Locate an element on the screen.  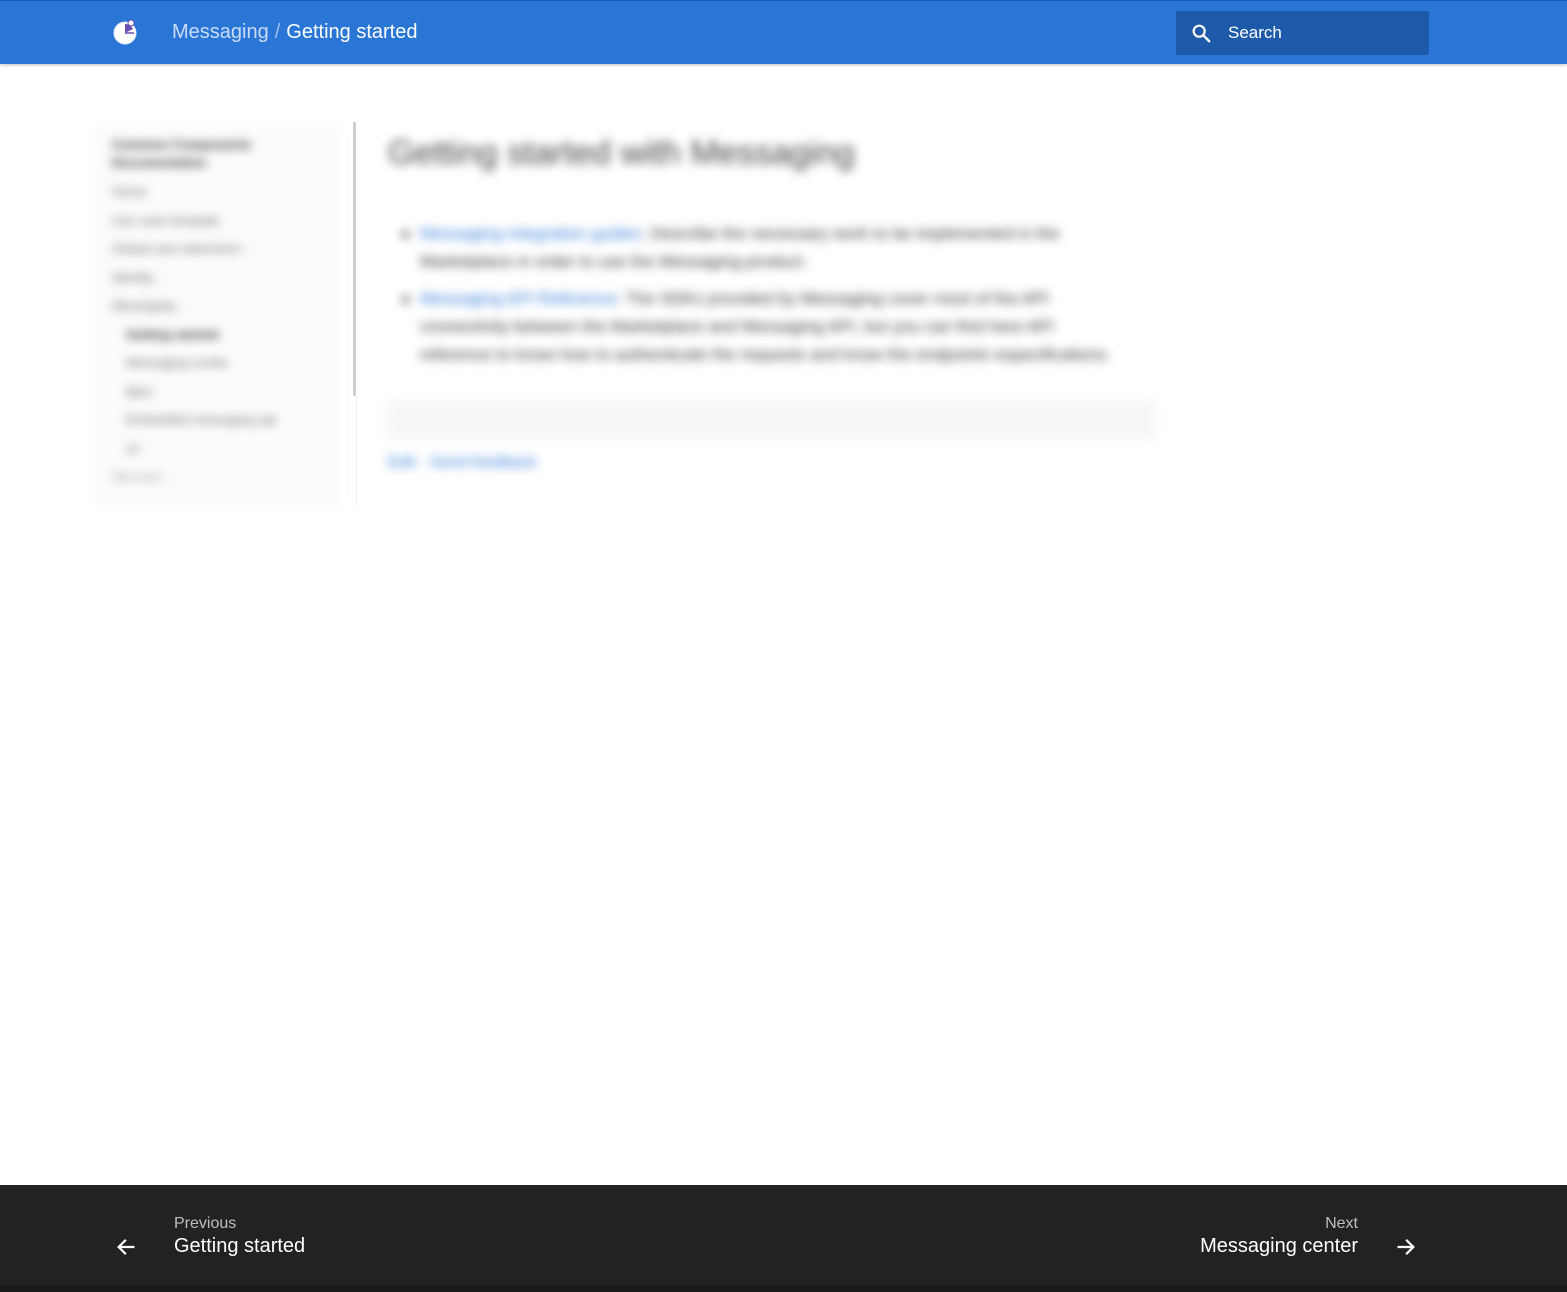
sidebar-item-global-user-detections: Global user detections › is located at coordinates (194, 254).